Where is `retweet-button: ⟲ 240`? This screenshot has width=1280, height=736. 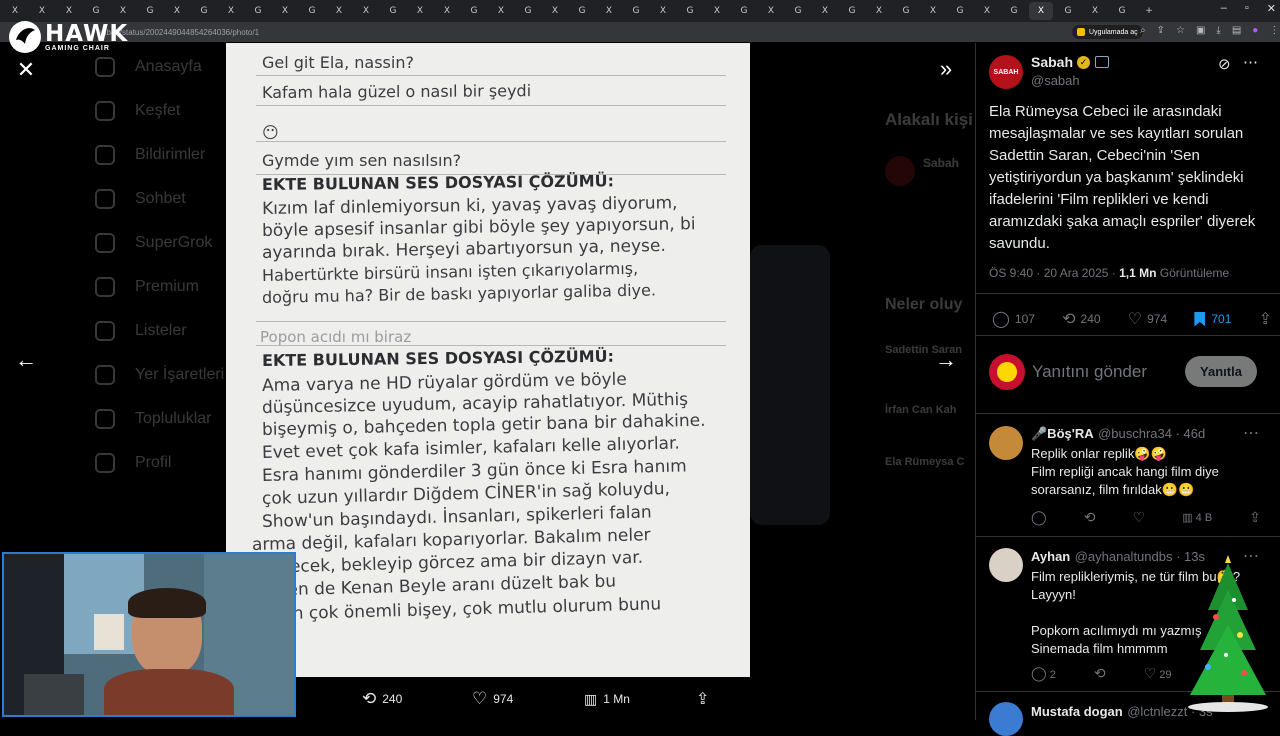
retweet-button: ⟲ 240 is located at coordinates (1081, 319).